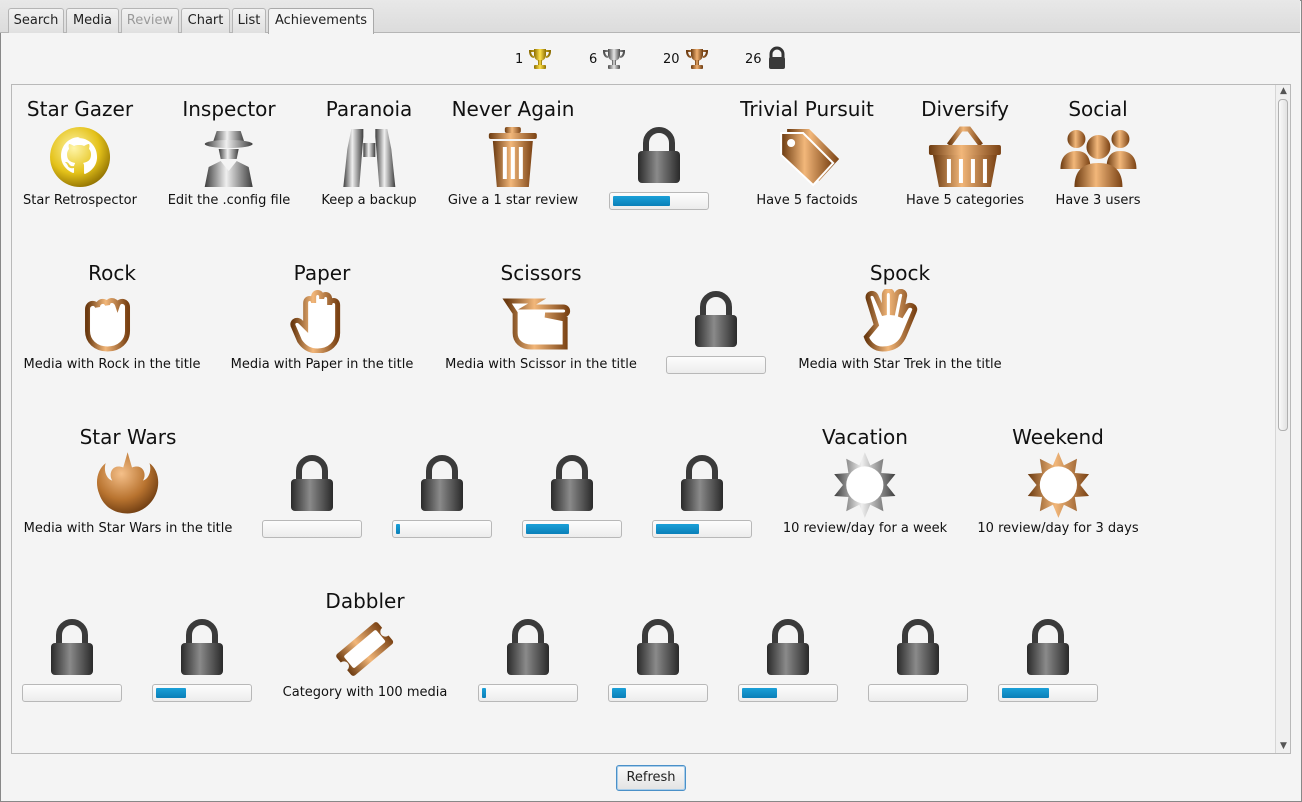 This screenshot has width=1302, height=802. I want to click on achievement-paper: Paper Media with Paper in the title, so click(322, 317).